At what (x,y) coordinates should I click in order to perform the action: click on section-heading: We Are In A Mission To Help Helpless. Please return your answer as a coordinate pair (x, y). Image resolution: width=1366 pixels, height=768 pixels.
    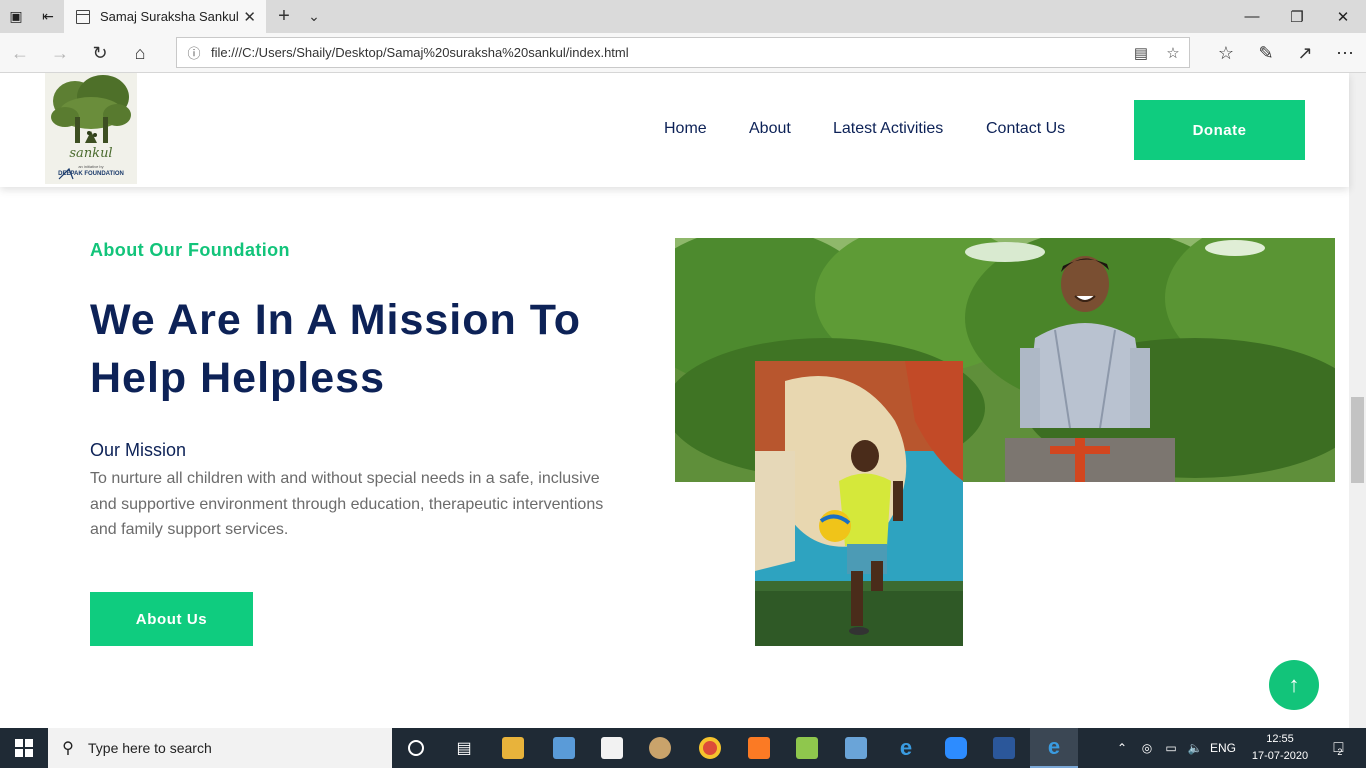
    Looking at the image, I should click on (370, 349).